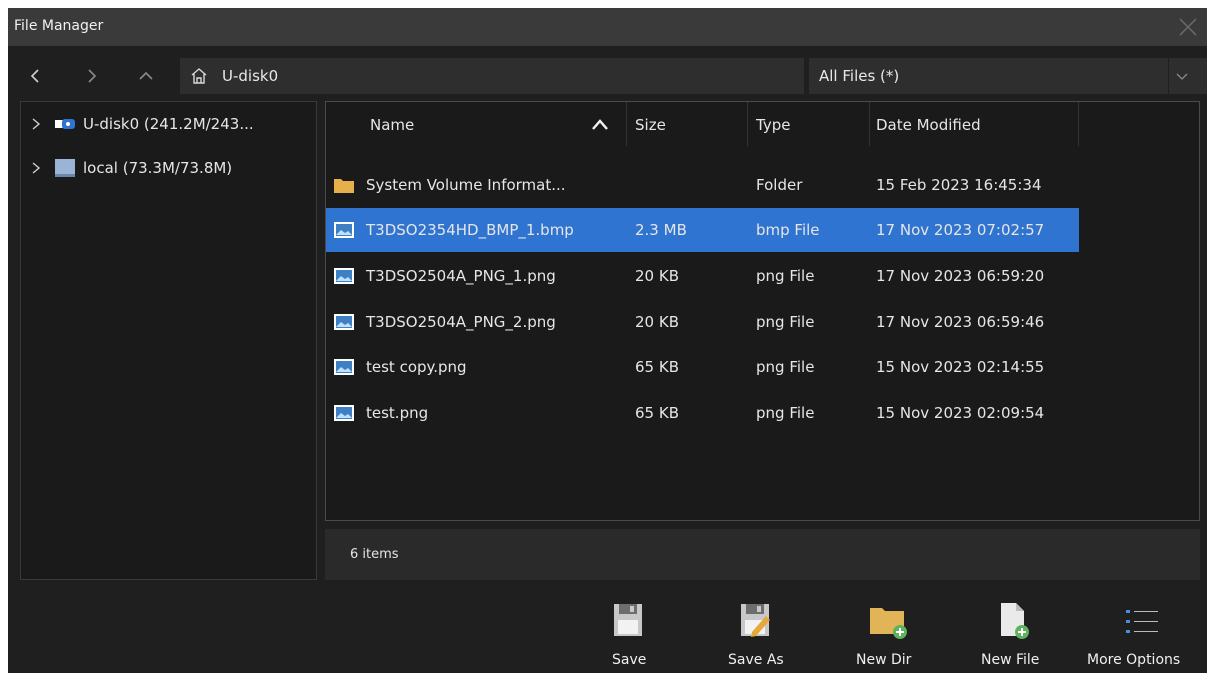  I want to click on save-as-icon, so click(755, 620).